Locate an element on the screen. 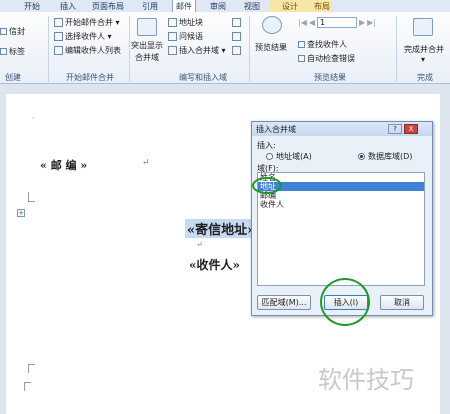 The height and width of the screenshot is (414, 450). radio-address-field: 地址域(A) is located at coordinates (289, 156).